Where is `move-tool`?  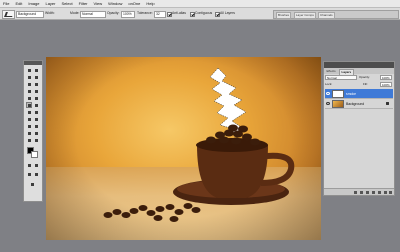
move-tool is located at coordinates (29, 70).